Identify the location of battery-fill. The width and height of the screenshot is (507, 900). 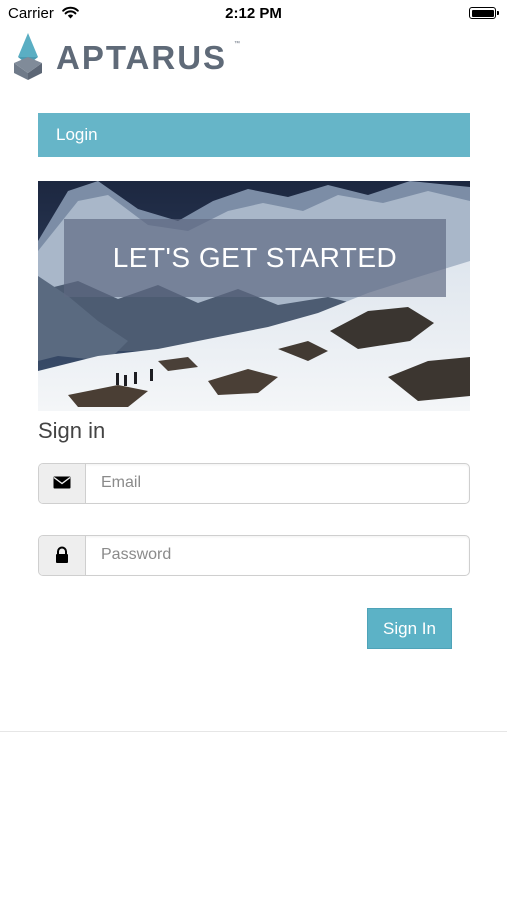
(482, 13).